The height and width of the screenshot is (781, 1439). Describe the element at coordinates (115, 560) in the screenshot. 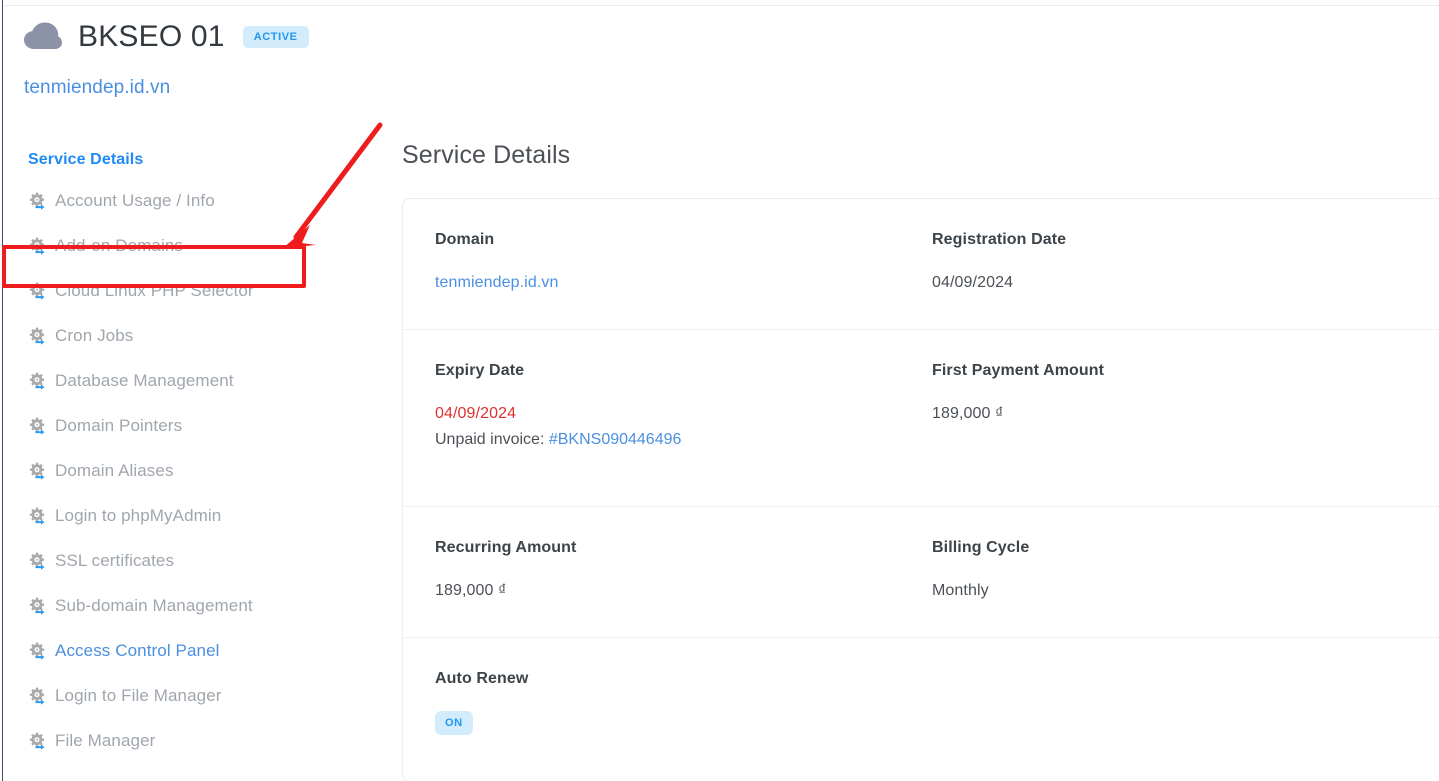

I see `sidebar-item-label: SSL certificates` at that location.